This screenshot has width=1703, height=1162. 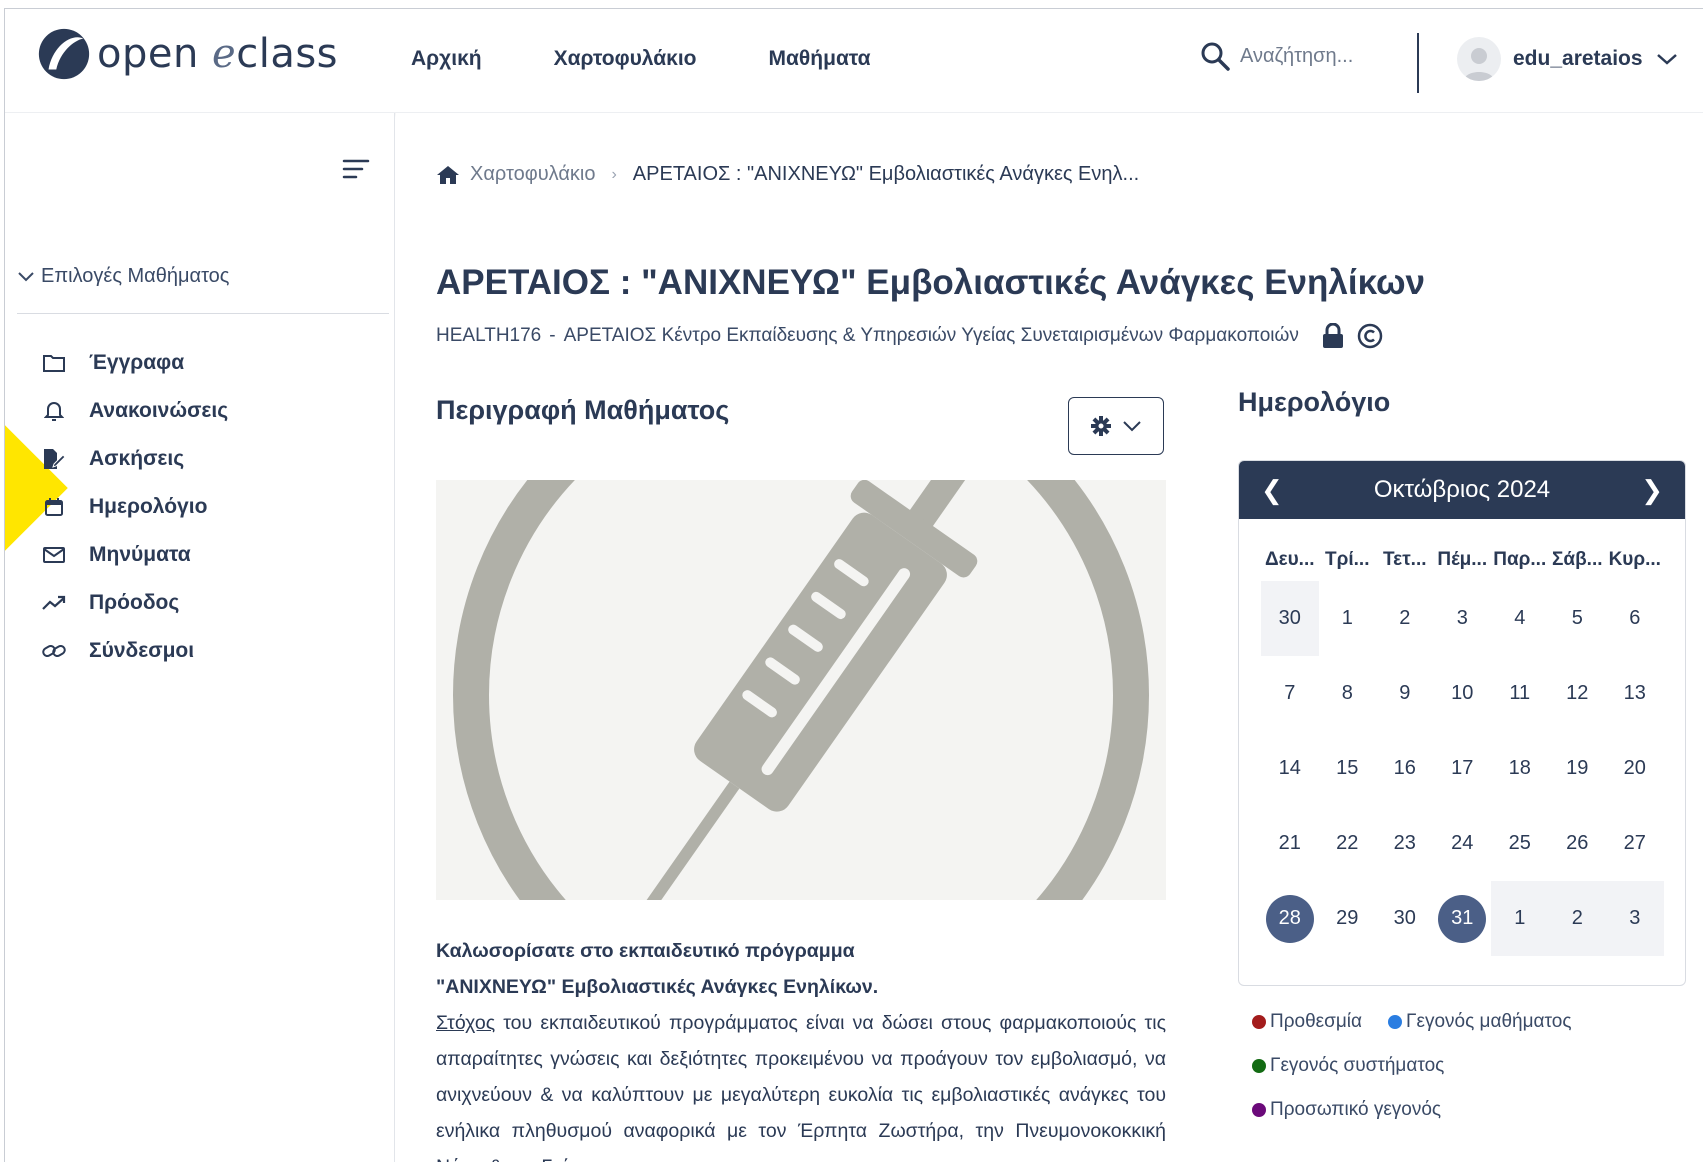 What do you see at coordinates (1314, 402) in the screenshot?
I see `calendar-heading: Ημερολόγιο` at bounding box center [1314, 402].